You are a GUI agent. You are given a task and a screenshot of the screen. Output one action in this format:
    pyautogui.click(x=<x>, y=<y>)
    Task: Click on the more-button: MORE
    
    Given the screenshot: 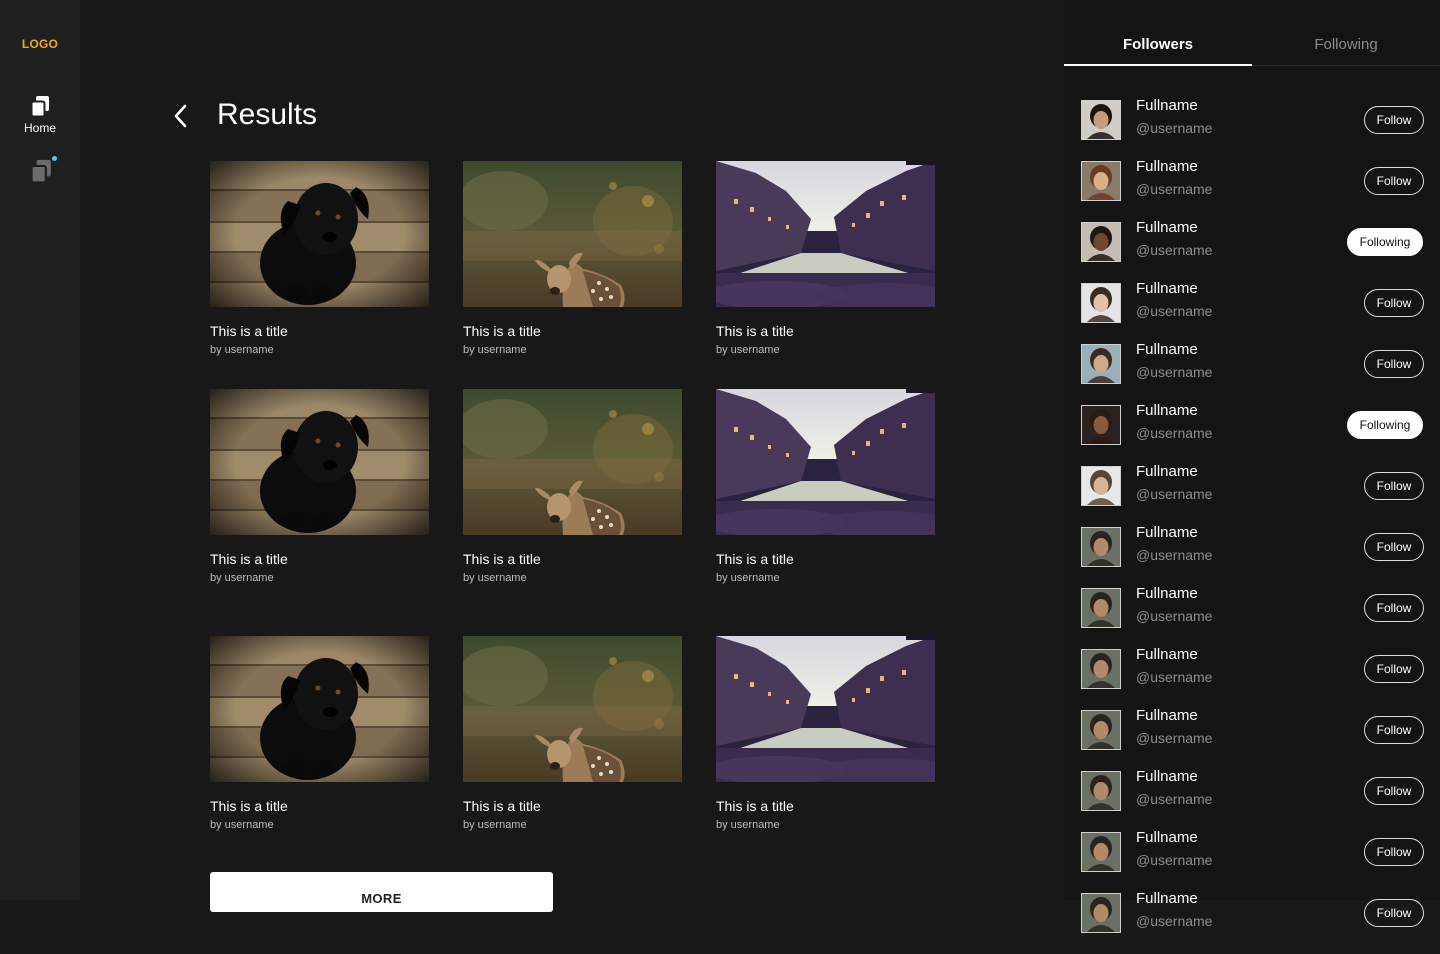 What is the action you would take?
    pyautogui.click(x=381, y=892)
    